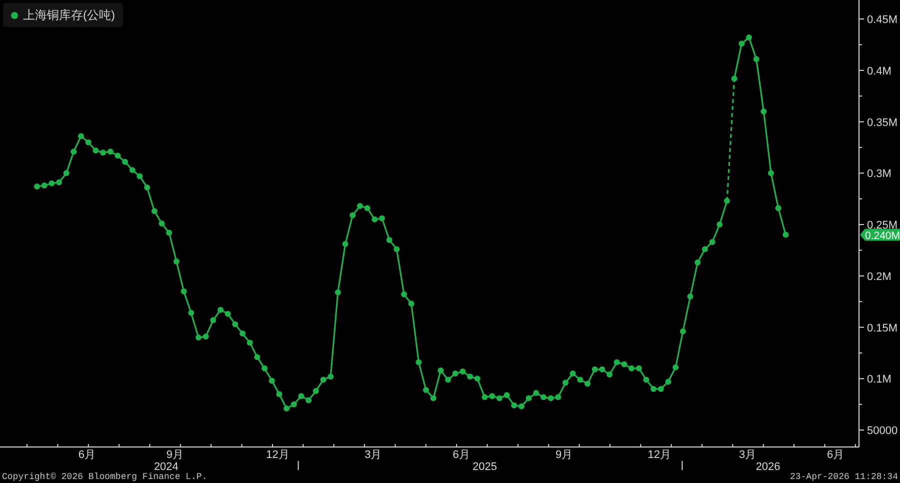 The image size is (900, 483). I want to click on y-tick-label: 0.35M, so click(882, 122).